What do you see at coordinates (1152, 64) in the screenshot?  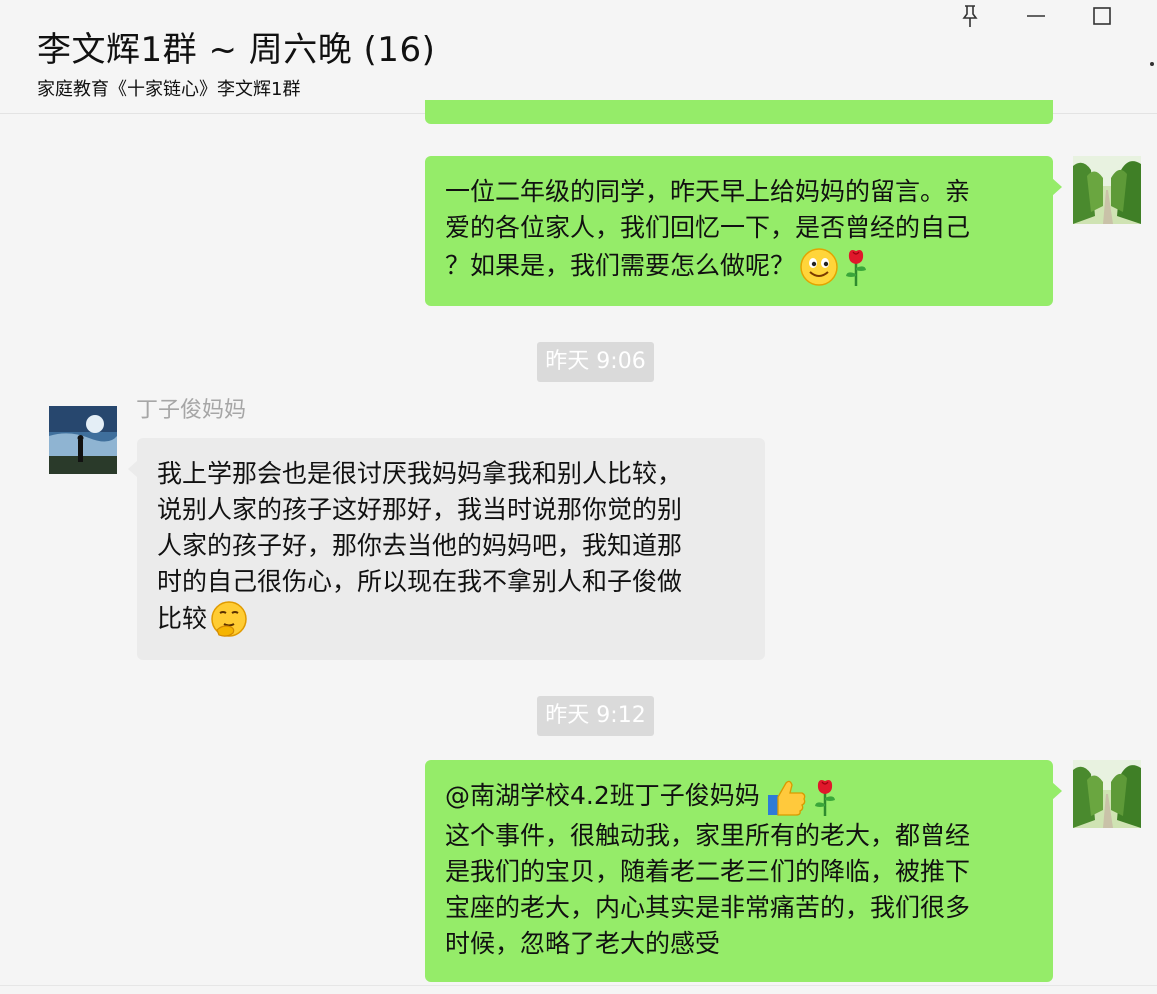 I see `more-indicator` at bounding box center [1152, 64].